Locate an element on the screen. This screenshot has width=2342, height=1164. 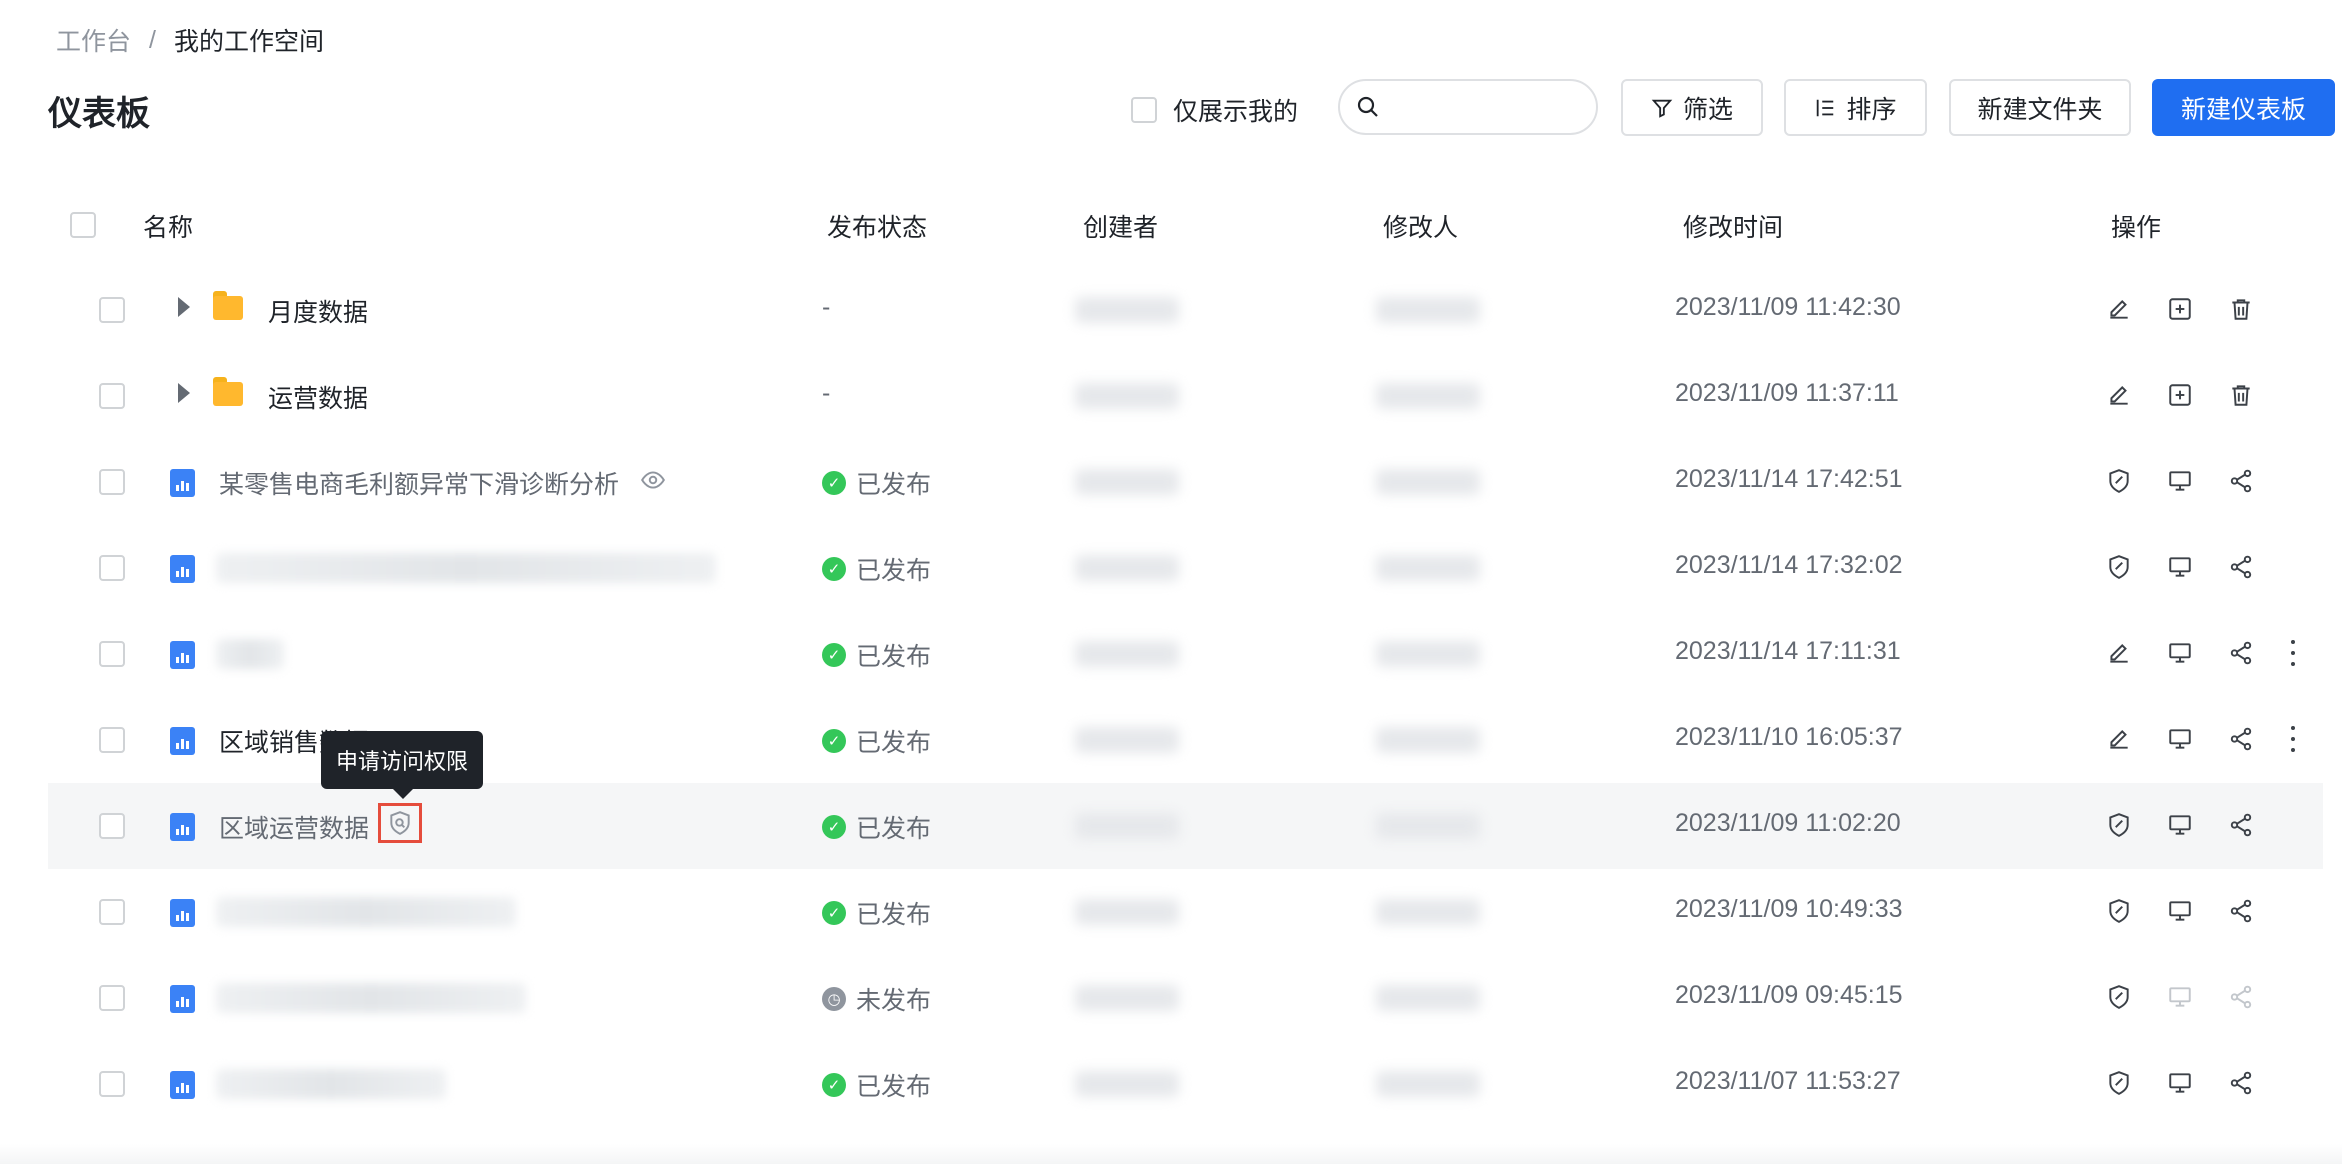
row-status: ✓ 已发布 is located at coordinates (876, 827).